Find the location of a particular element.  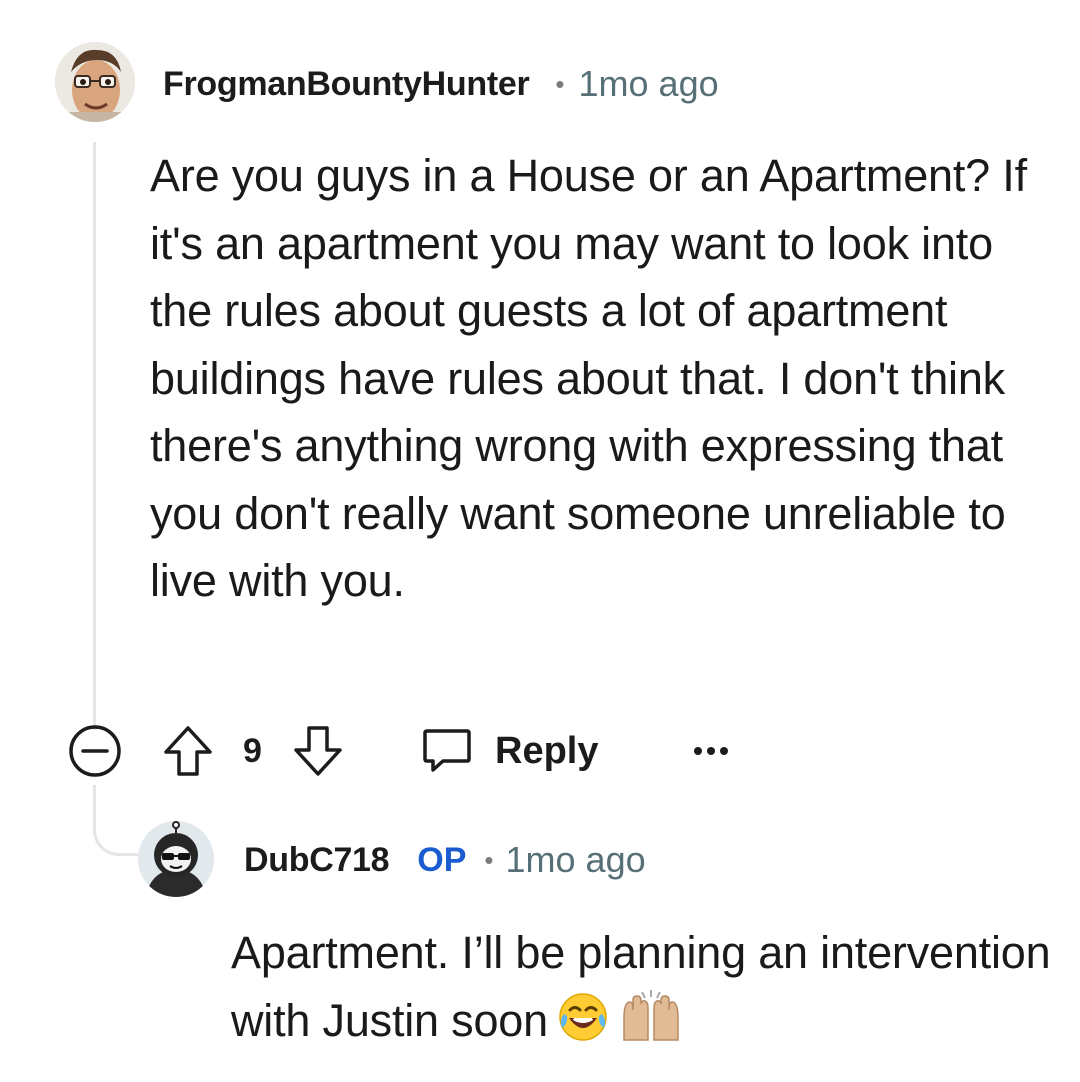

username: DubC718 is located at coordinates (317, 860).